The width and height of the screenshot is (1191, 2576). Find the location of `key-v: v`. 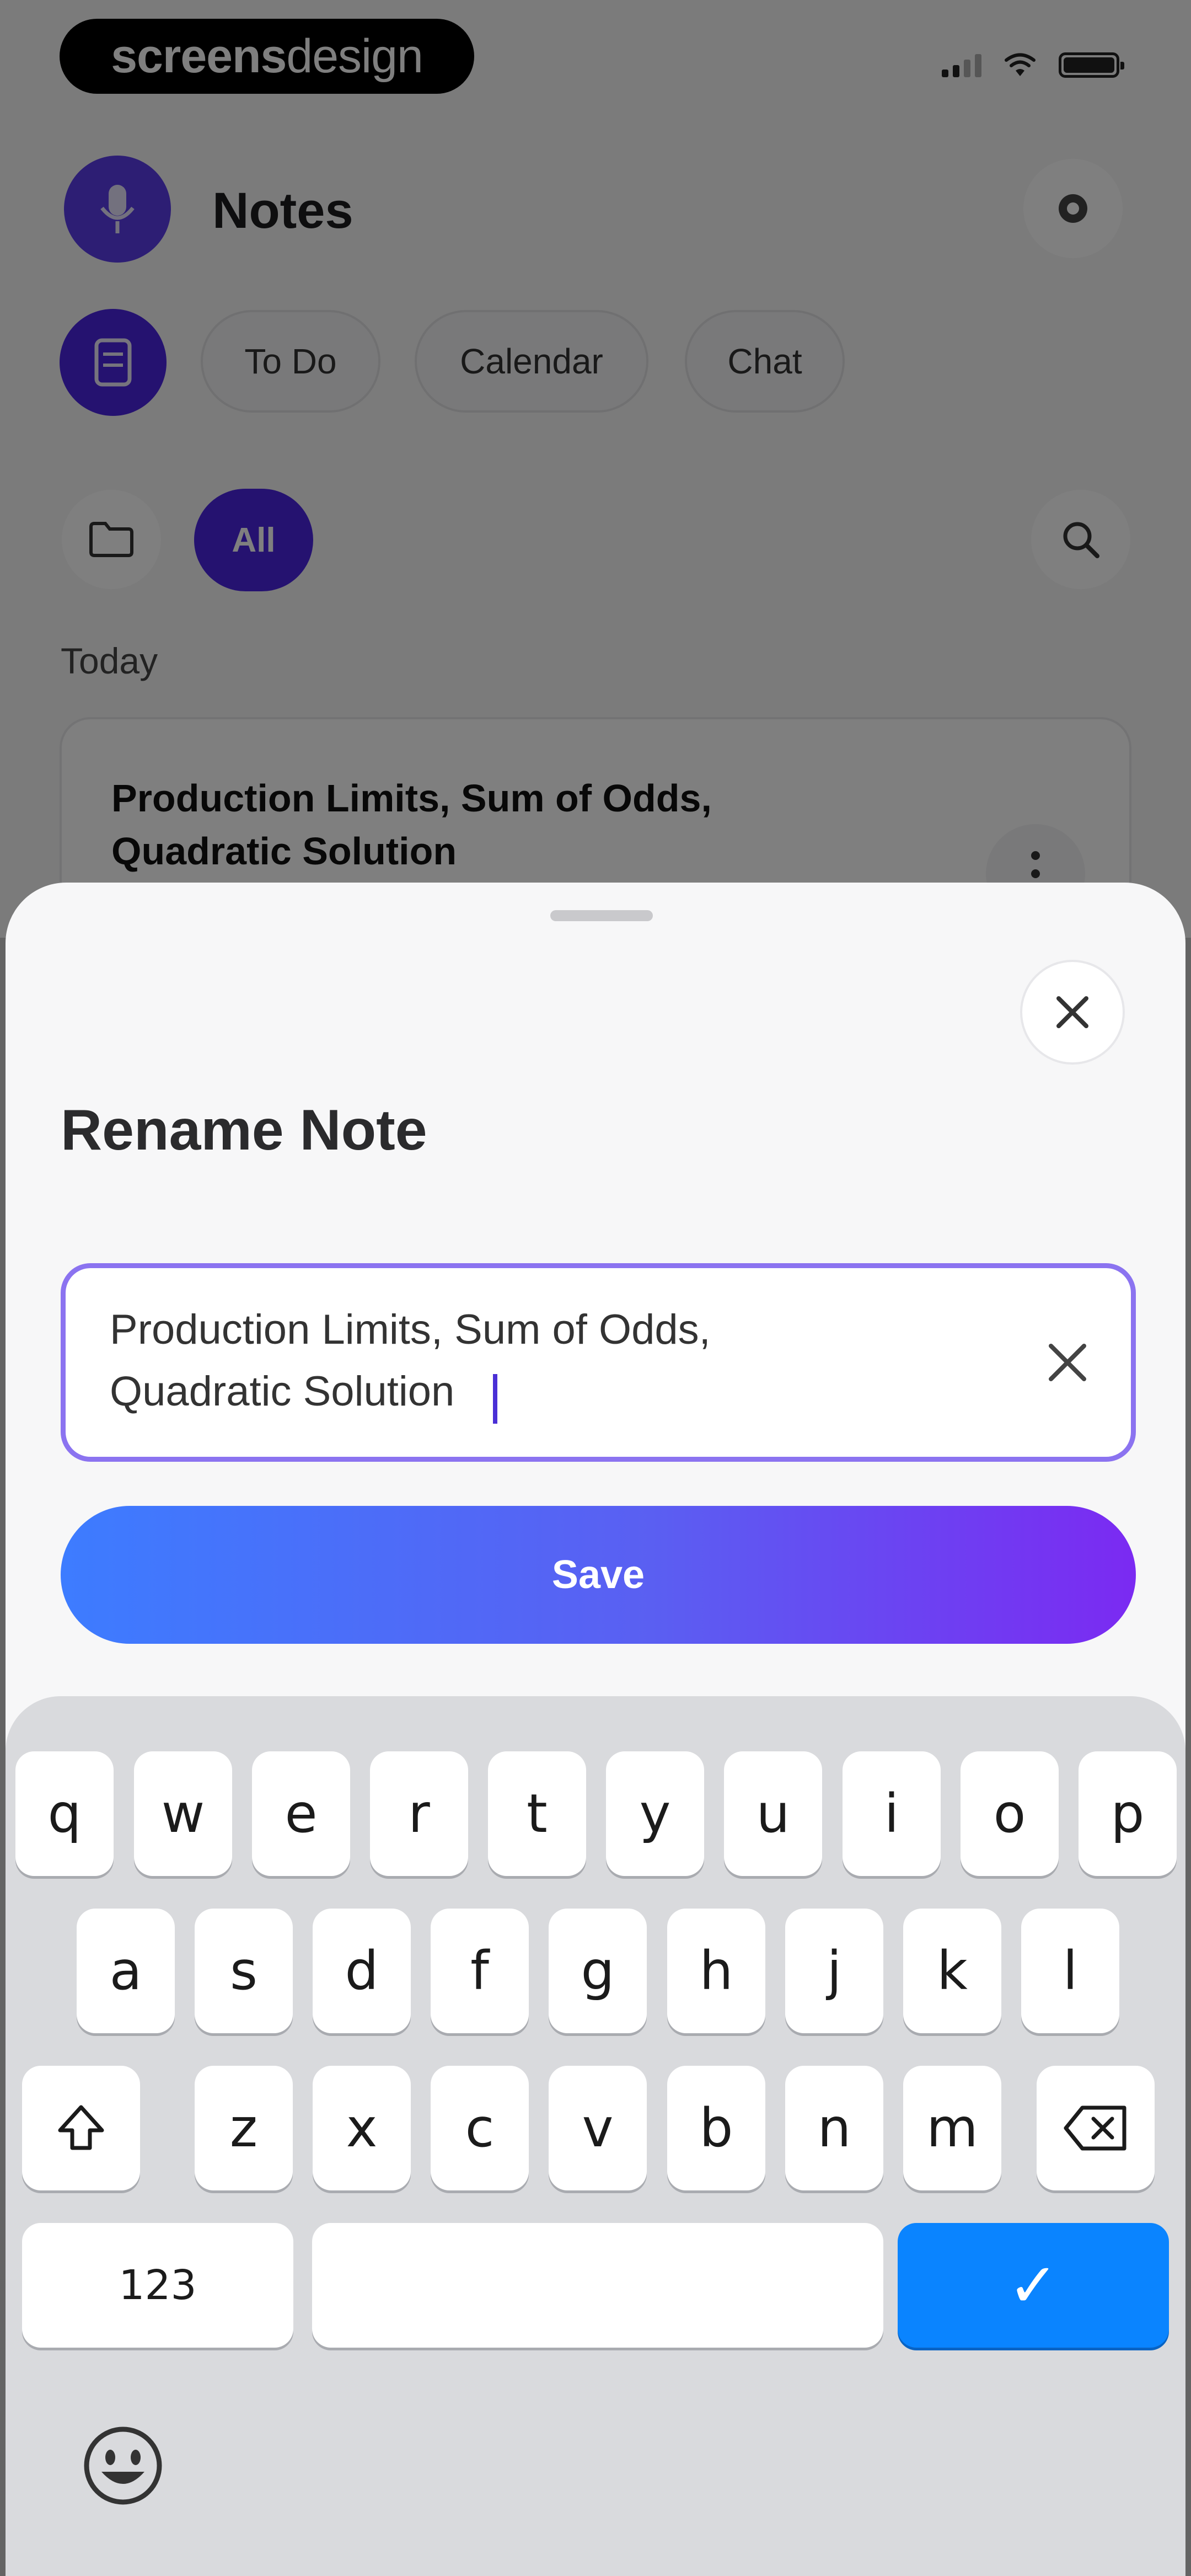

key-v: v is located at coordinates (598, 2128).